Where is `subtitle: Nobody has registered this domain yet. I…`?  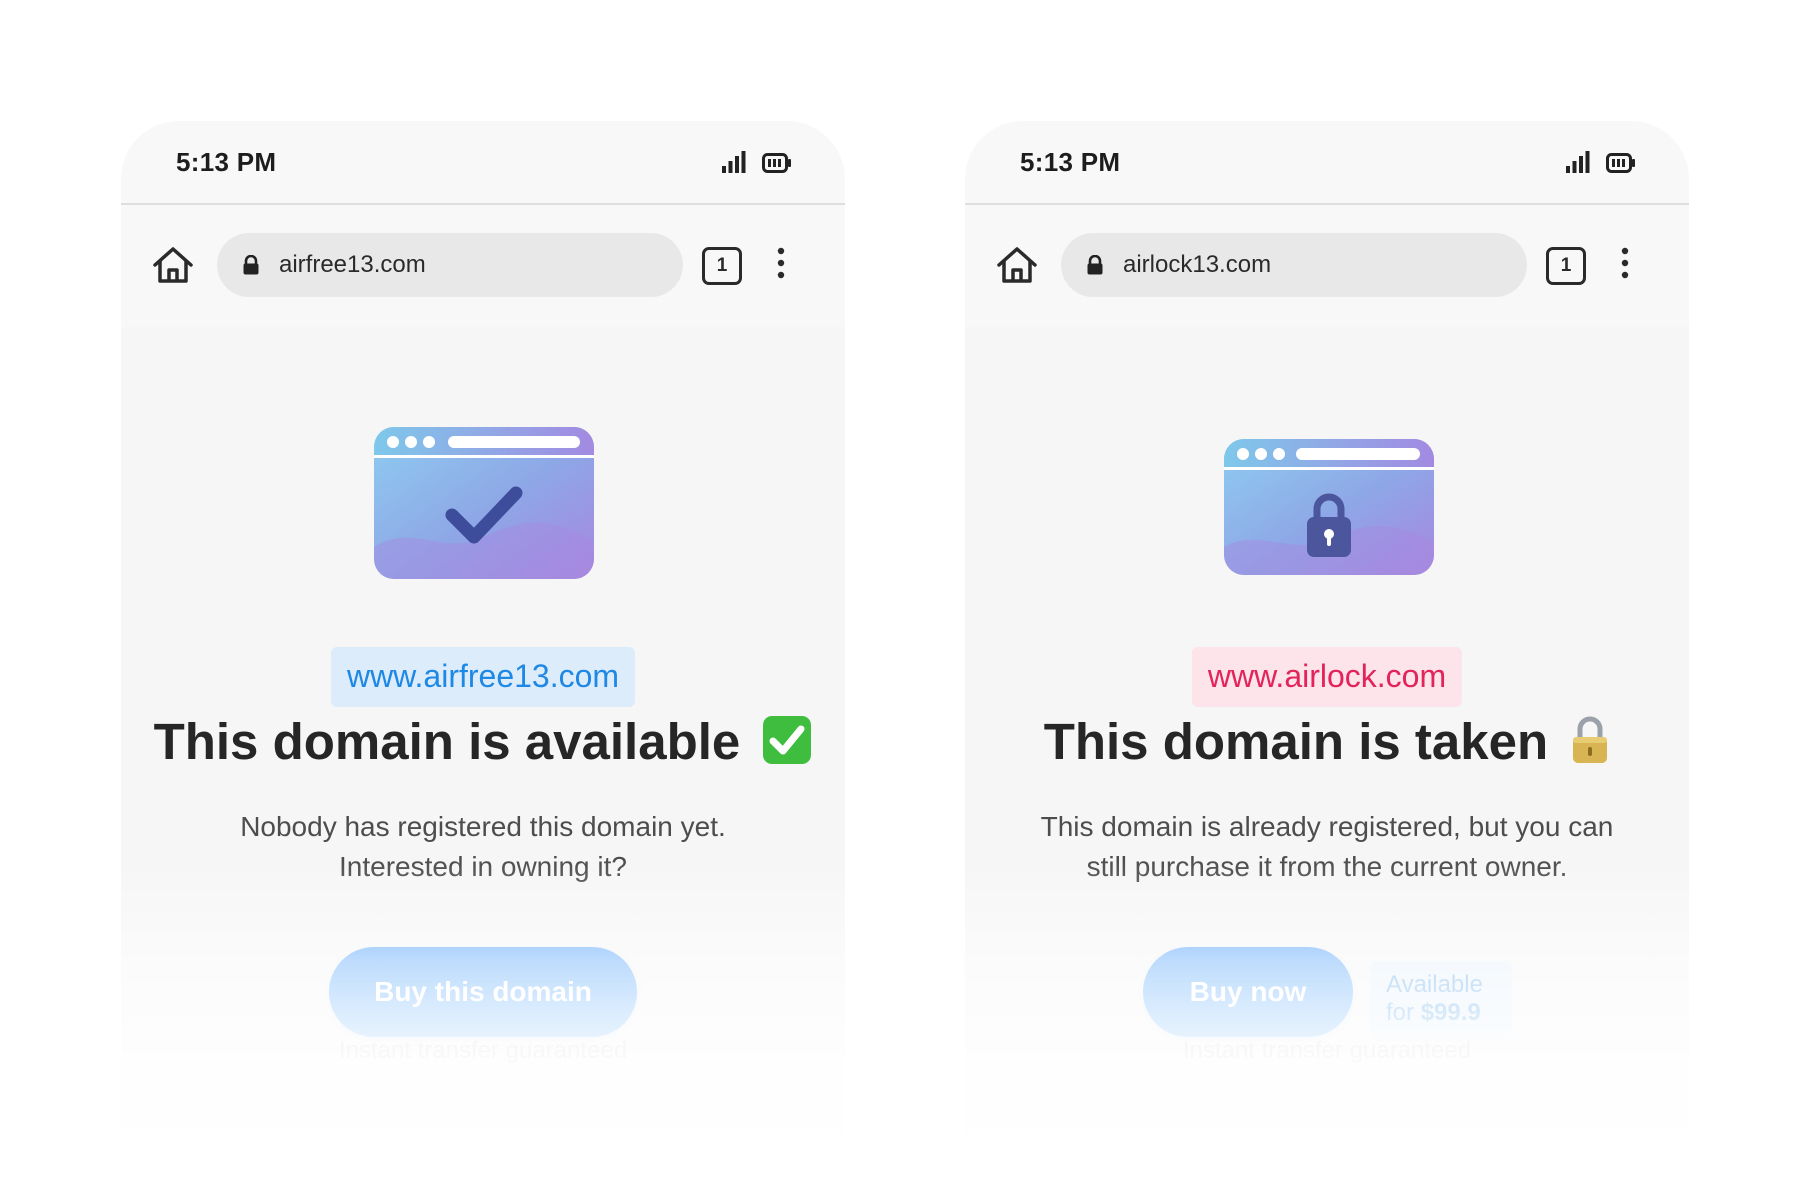
subtitle: Nobody has registered this domain yet. I… is located at coordinates (483, 847).